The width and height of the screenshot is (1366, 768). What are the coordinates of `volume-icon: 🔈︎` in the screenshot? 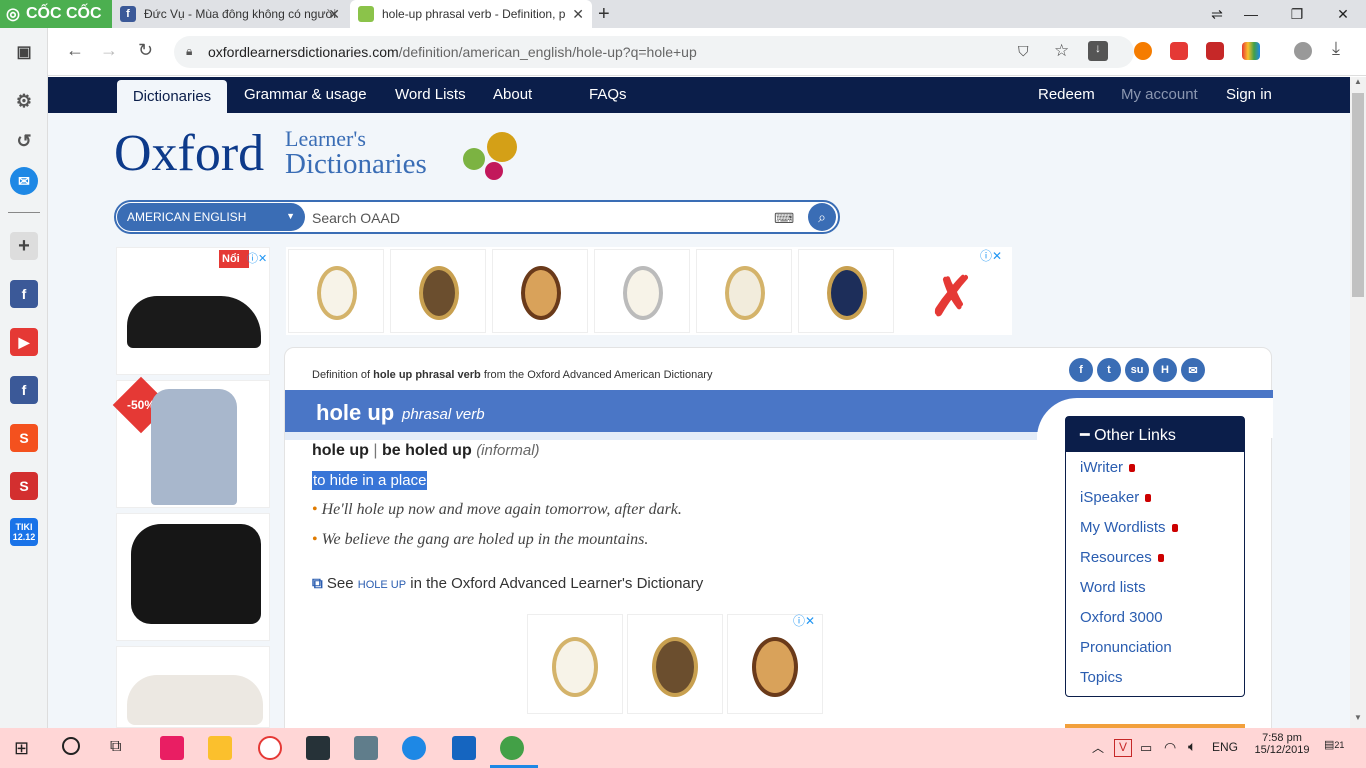 It's located at (1192, 746).